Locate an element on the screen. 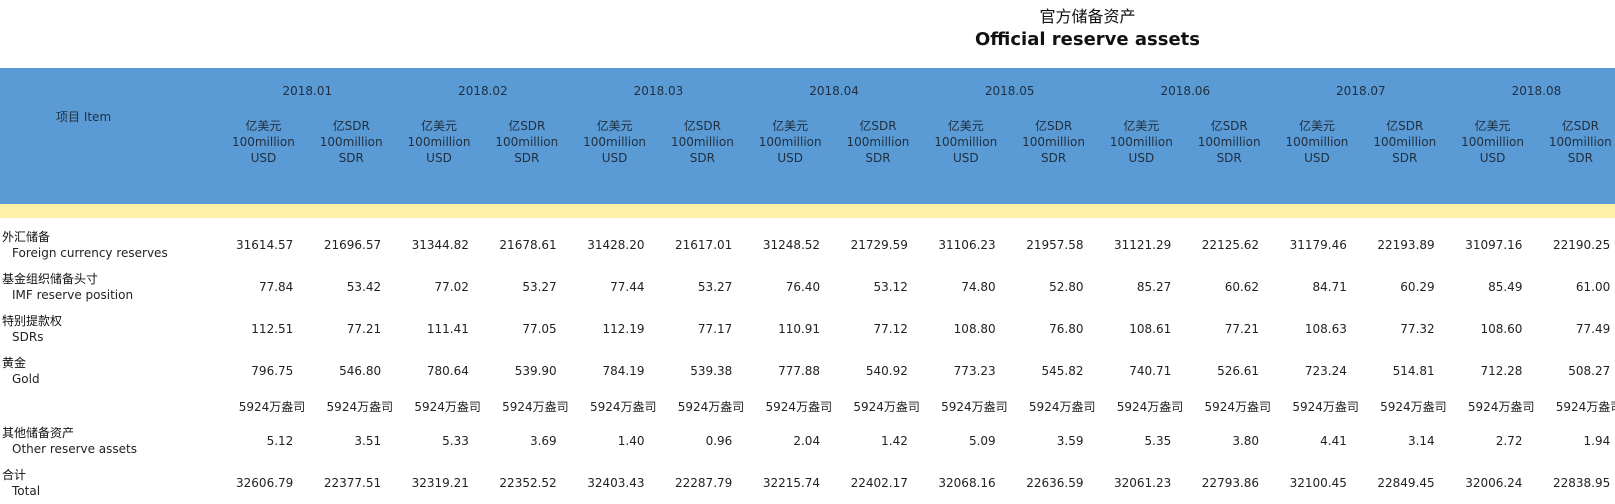  value-cell: 784.19 is located at coordinates (623, 371).